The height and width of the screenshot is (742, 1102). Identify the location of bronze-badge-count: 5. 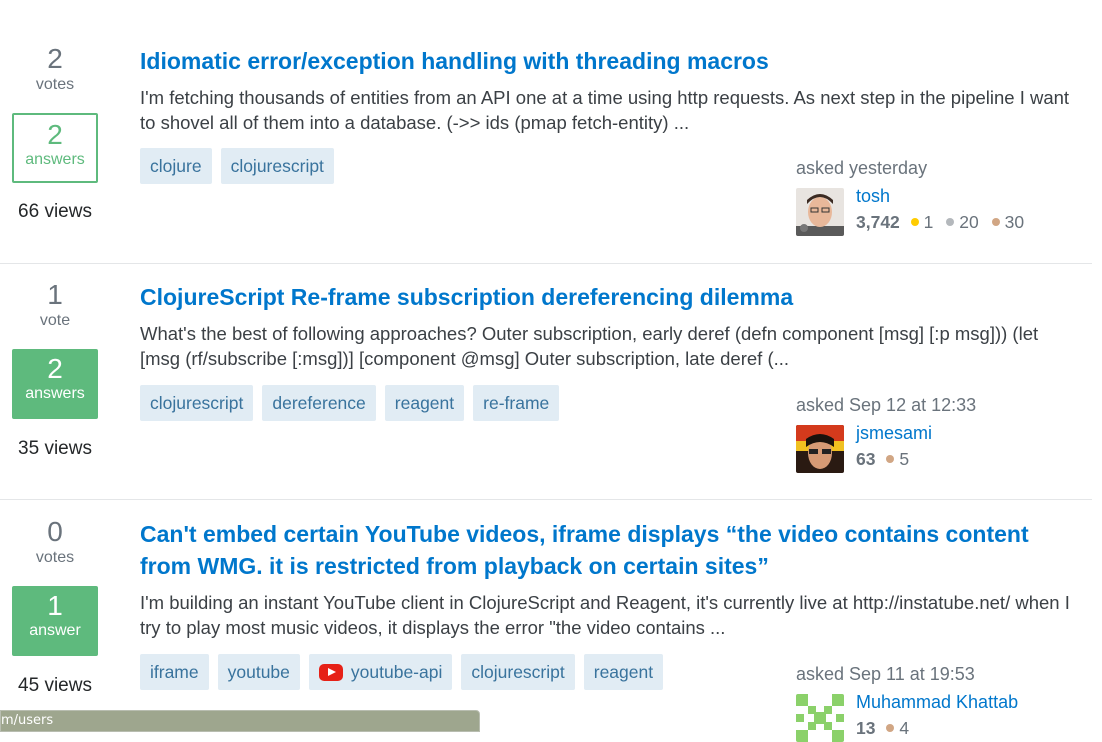
(897, 459).